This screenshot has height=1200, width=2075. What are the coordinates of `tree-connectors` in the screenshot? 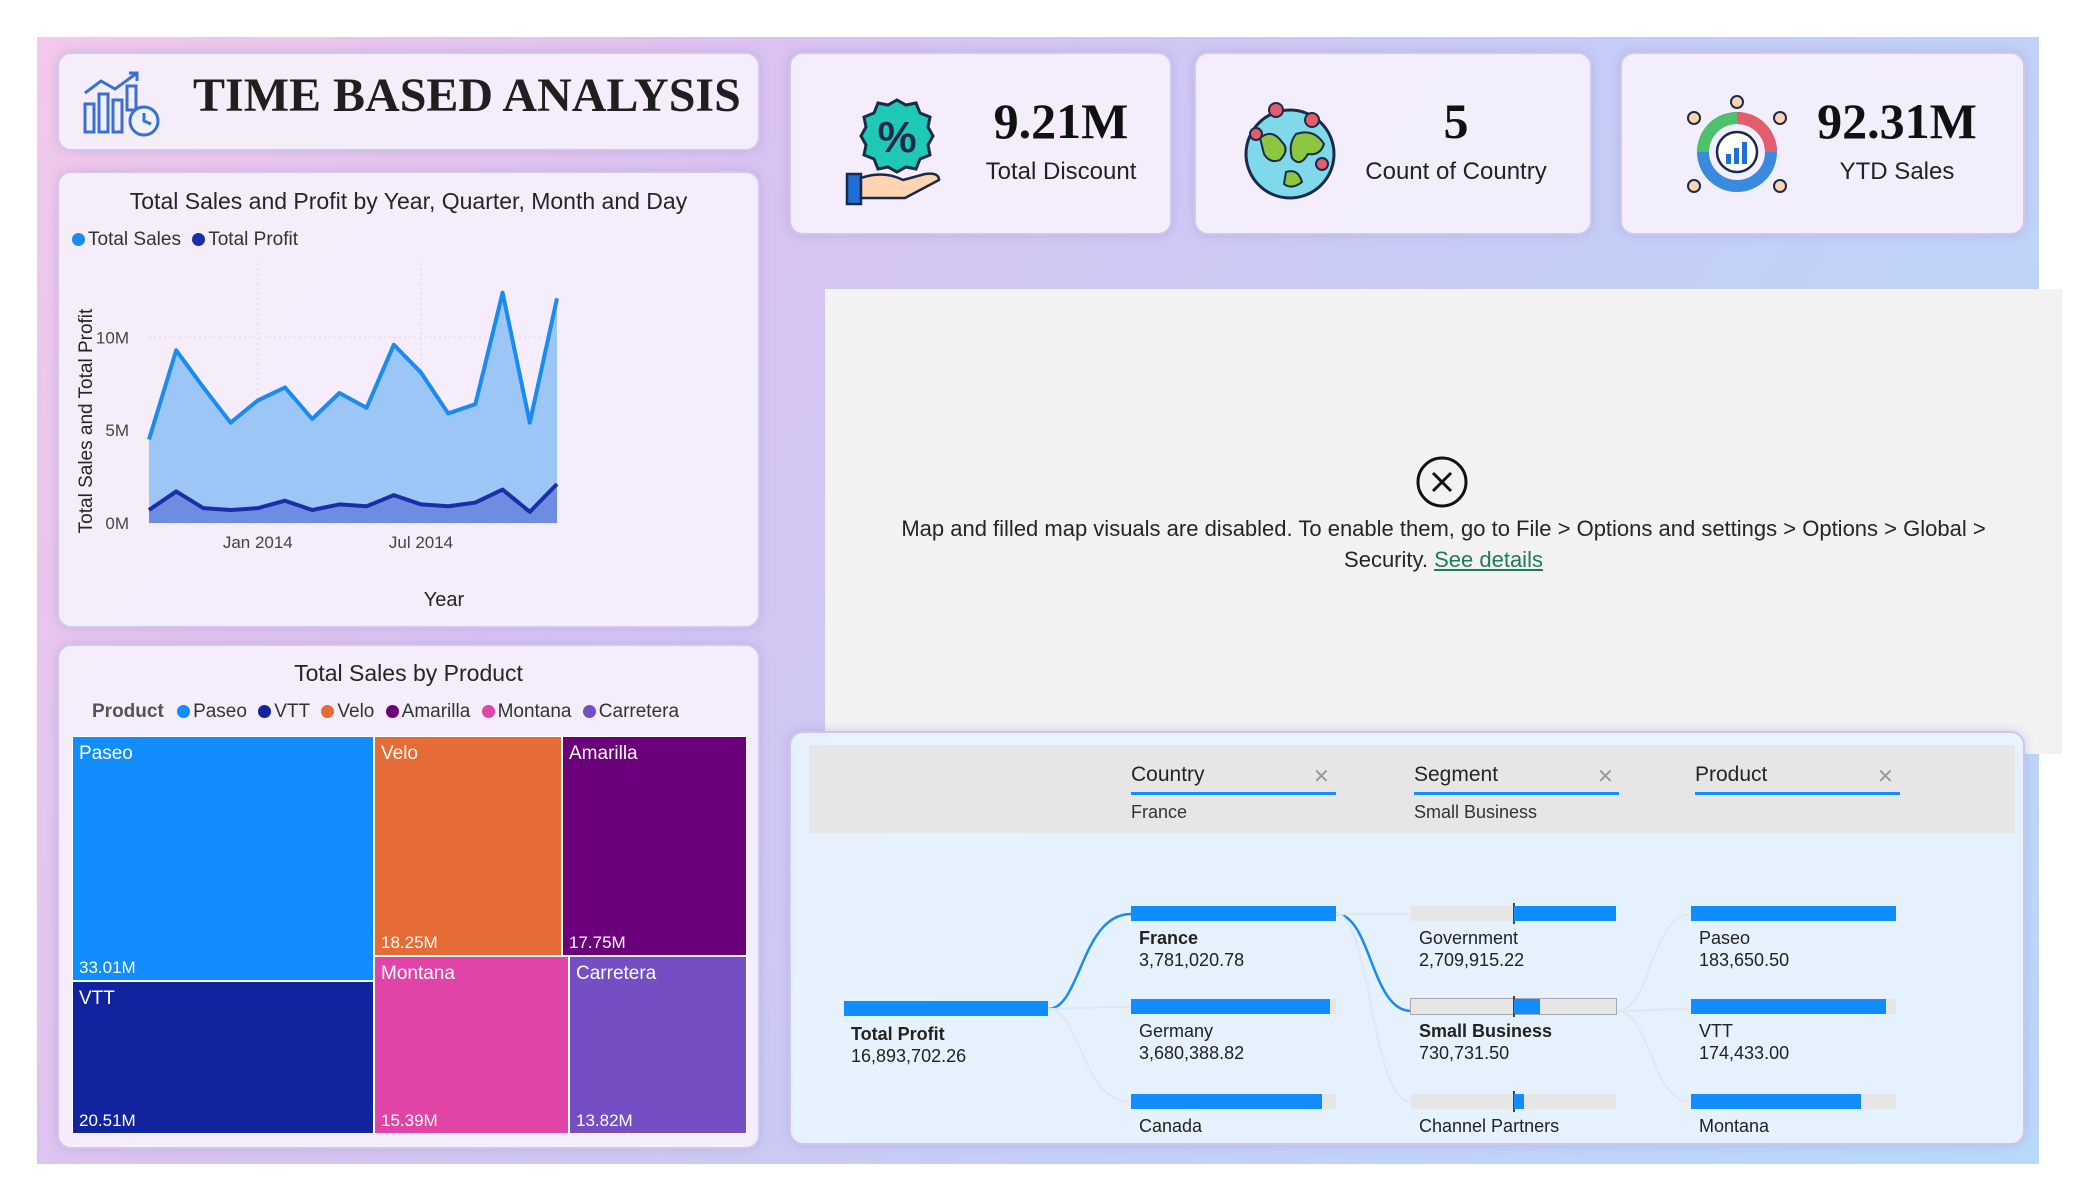 It's located at (1369, 1007).